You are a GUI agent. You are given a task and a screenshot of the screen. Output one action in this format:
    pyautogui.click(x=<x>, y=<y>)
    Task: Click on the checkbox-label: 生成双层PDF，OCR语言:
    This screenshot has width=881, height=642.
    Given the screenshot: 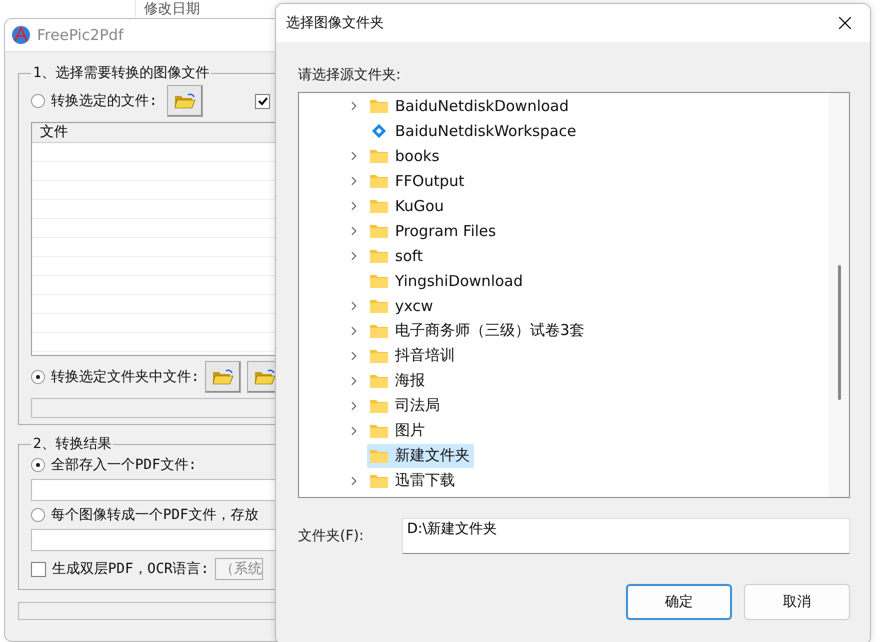 What is the action you would take?
    pyautogui.click(x=131, y=569)
    